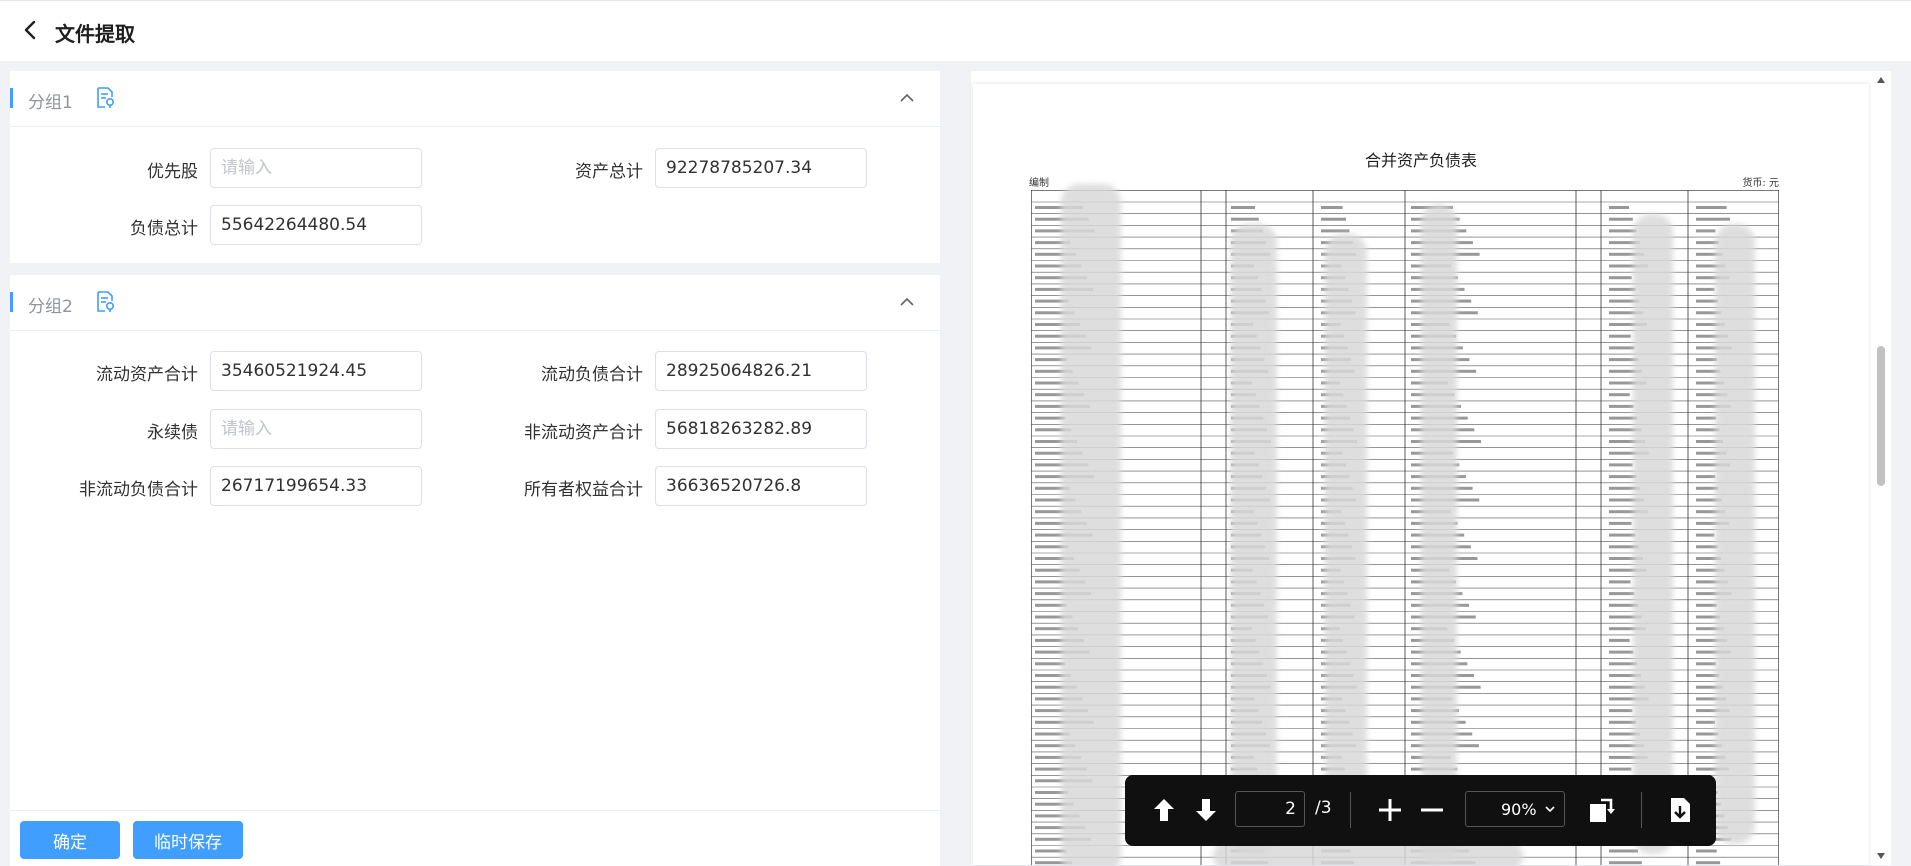 This screenshot has height=866, width=1911. I want to click on field-preferred-stock: 优先股, so click(284, 168).